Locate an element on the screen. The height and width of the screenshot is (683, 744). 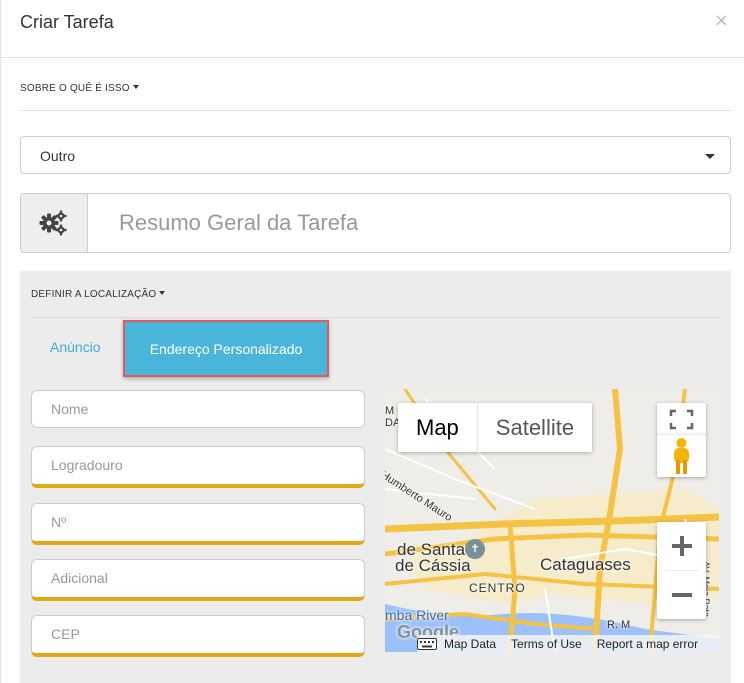
about-dropdown: SOBRE O QUÊ É ISSO is located at coordinates (79, 88).